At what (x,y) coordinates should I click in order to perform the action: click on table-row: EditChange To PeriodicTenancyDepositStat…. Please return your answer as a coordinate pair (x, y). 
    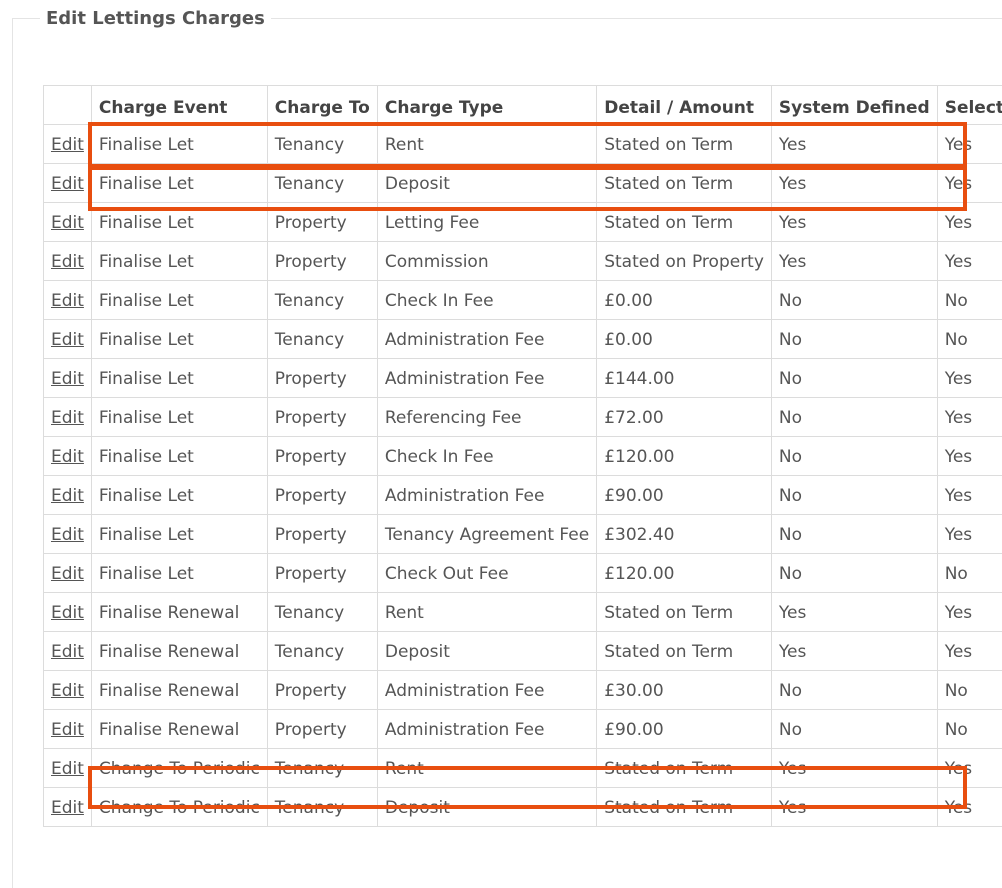
    Looking at the image, I should click on (523, 807).